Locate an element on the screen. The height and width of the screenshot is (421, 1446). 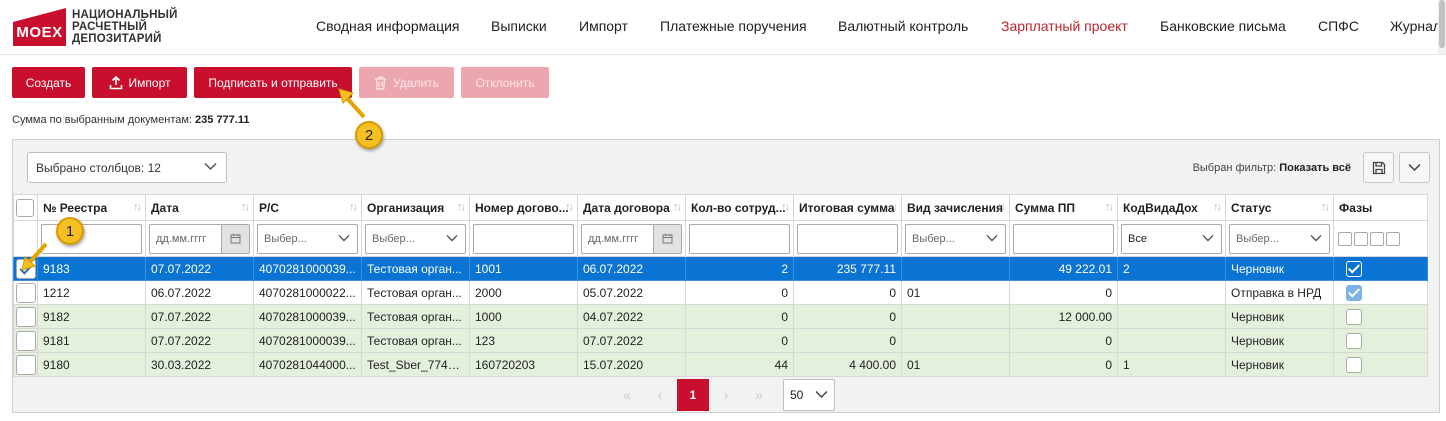
first-page-button: « is located at coordinates (627, 395).